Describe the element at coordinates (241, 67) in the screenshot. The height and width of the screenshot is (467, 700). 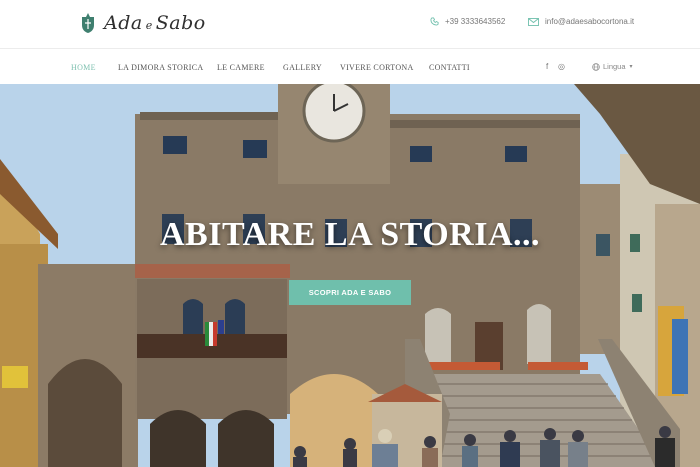
I see `nav-item-le-camere: LE CAMERE` at that location.